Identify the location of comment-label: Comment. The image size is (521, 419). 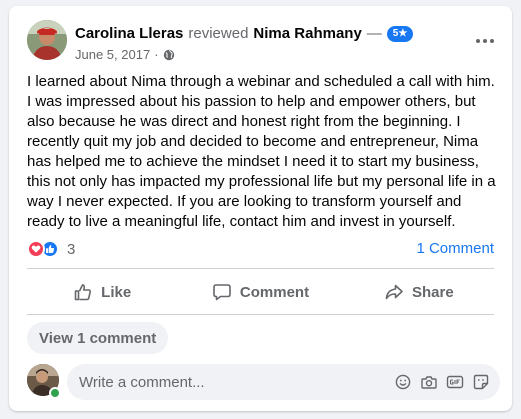
(274, 292).